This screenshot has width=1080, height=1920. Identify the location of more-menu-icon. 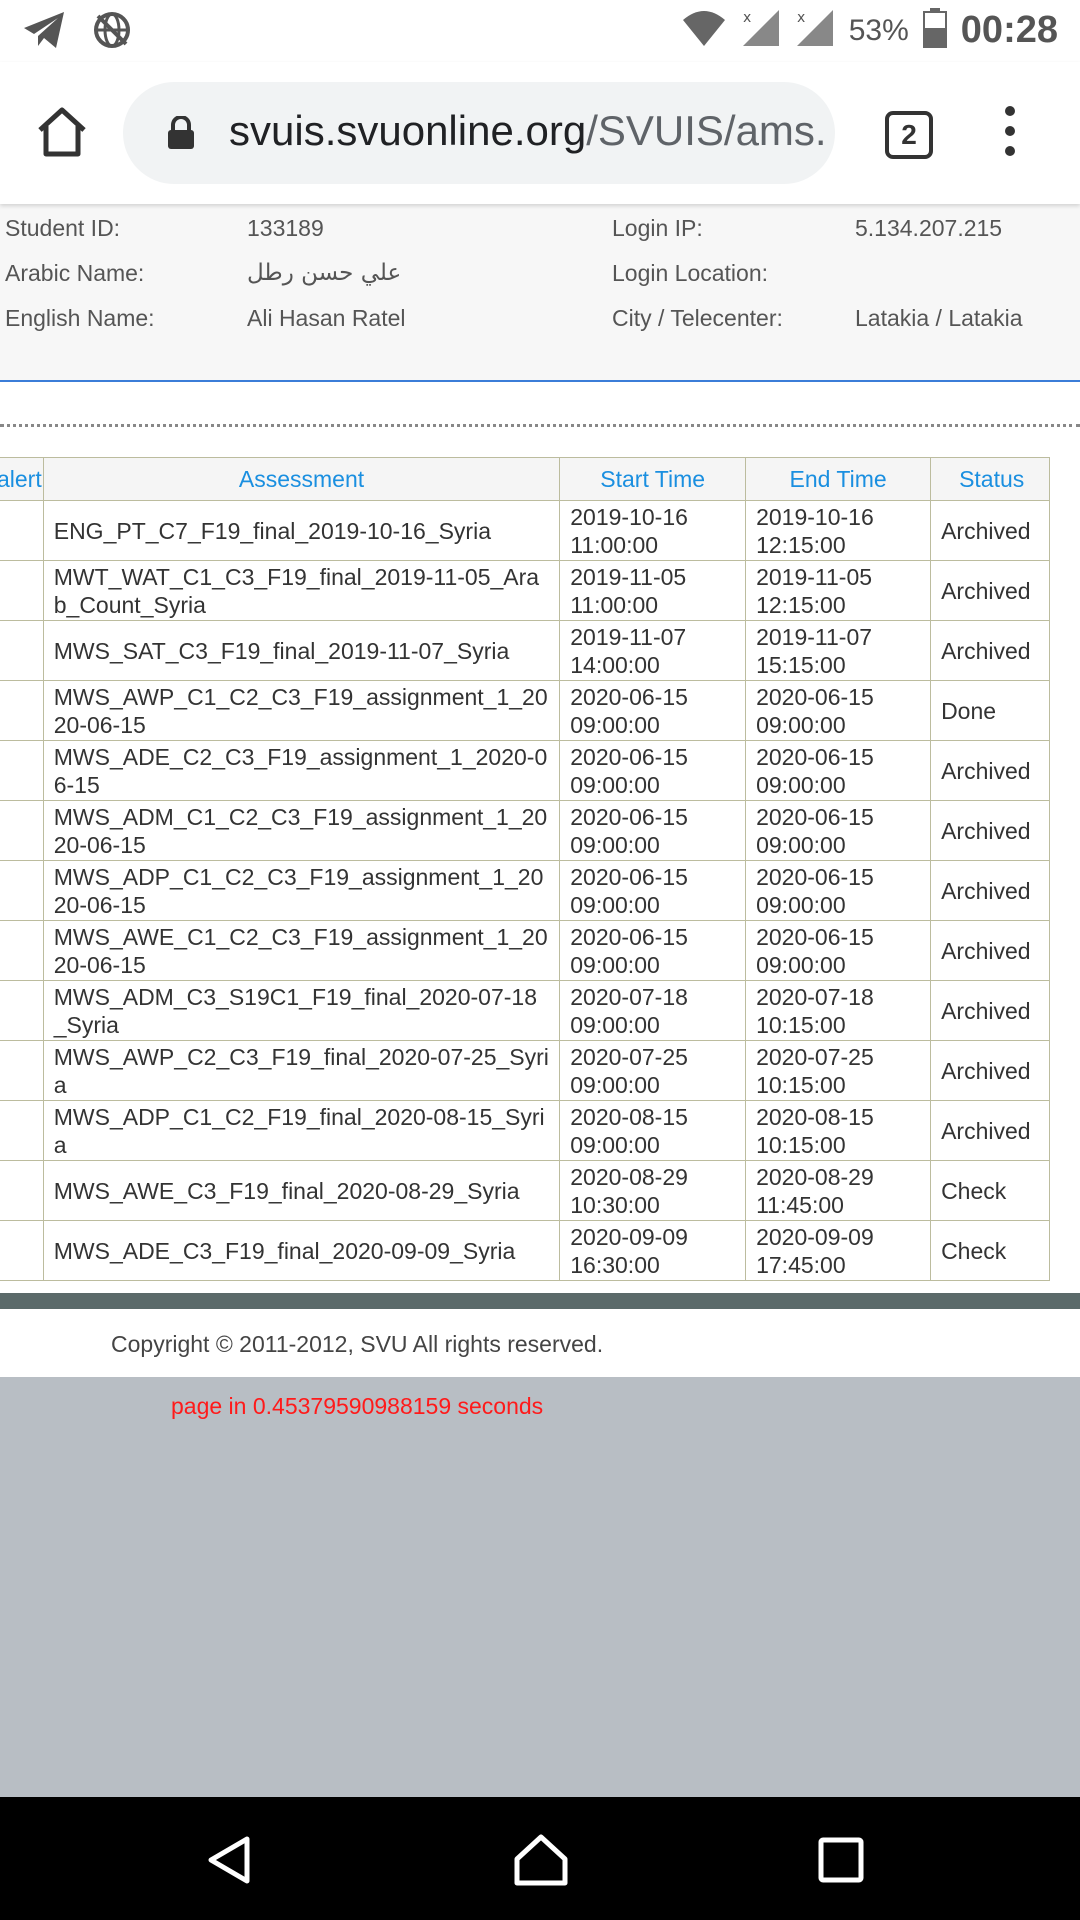
(1010, 131).